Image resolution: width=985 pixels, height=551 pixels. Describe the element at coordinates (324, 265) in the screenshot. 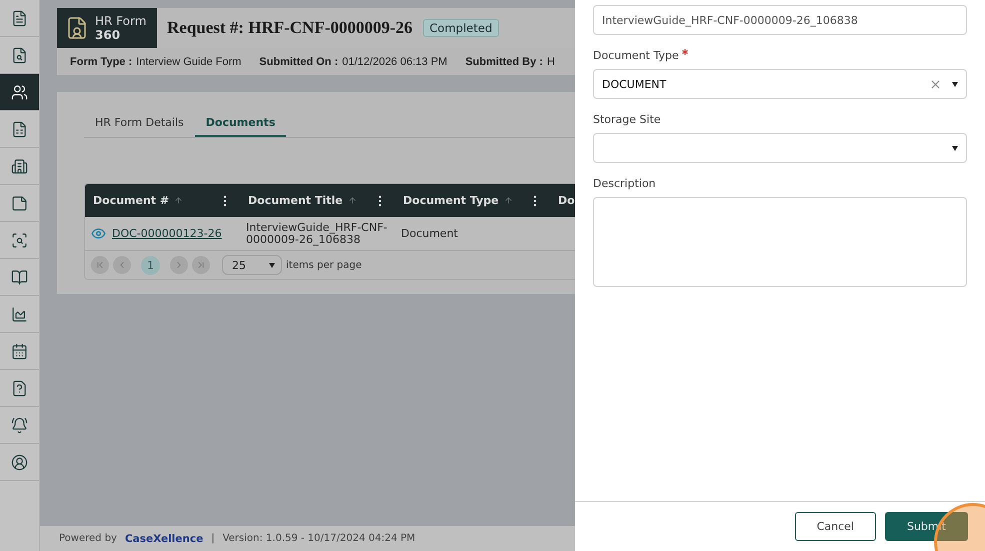

I see `items-per-page-label: items per page` at that location.